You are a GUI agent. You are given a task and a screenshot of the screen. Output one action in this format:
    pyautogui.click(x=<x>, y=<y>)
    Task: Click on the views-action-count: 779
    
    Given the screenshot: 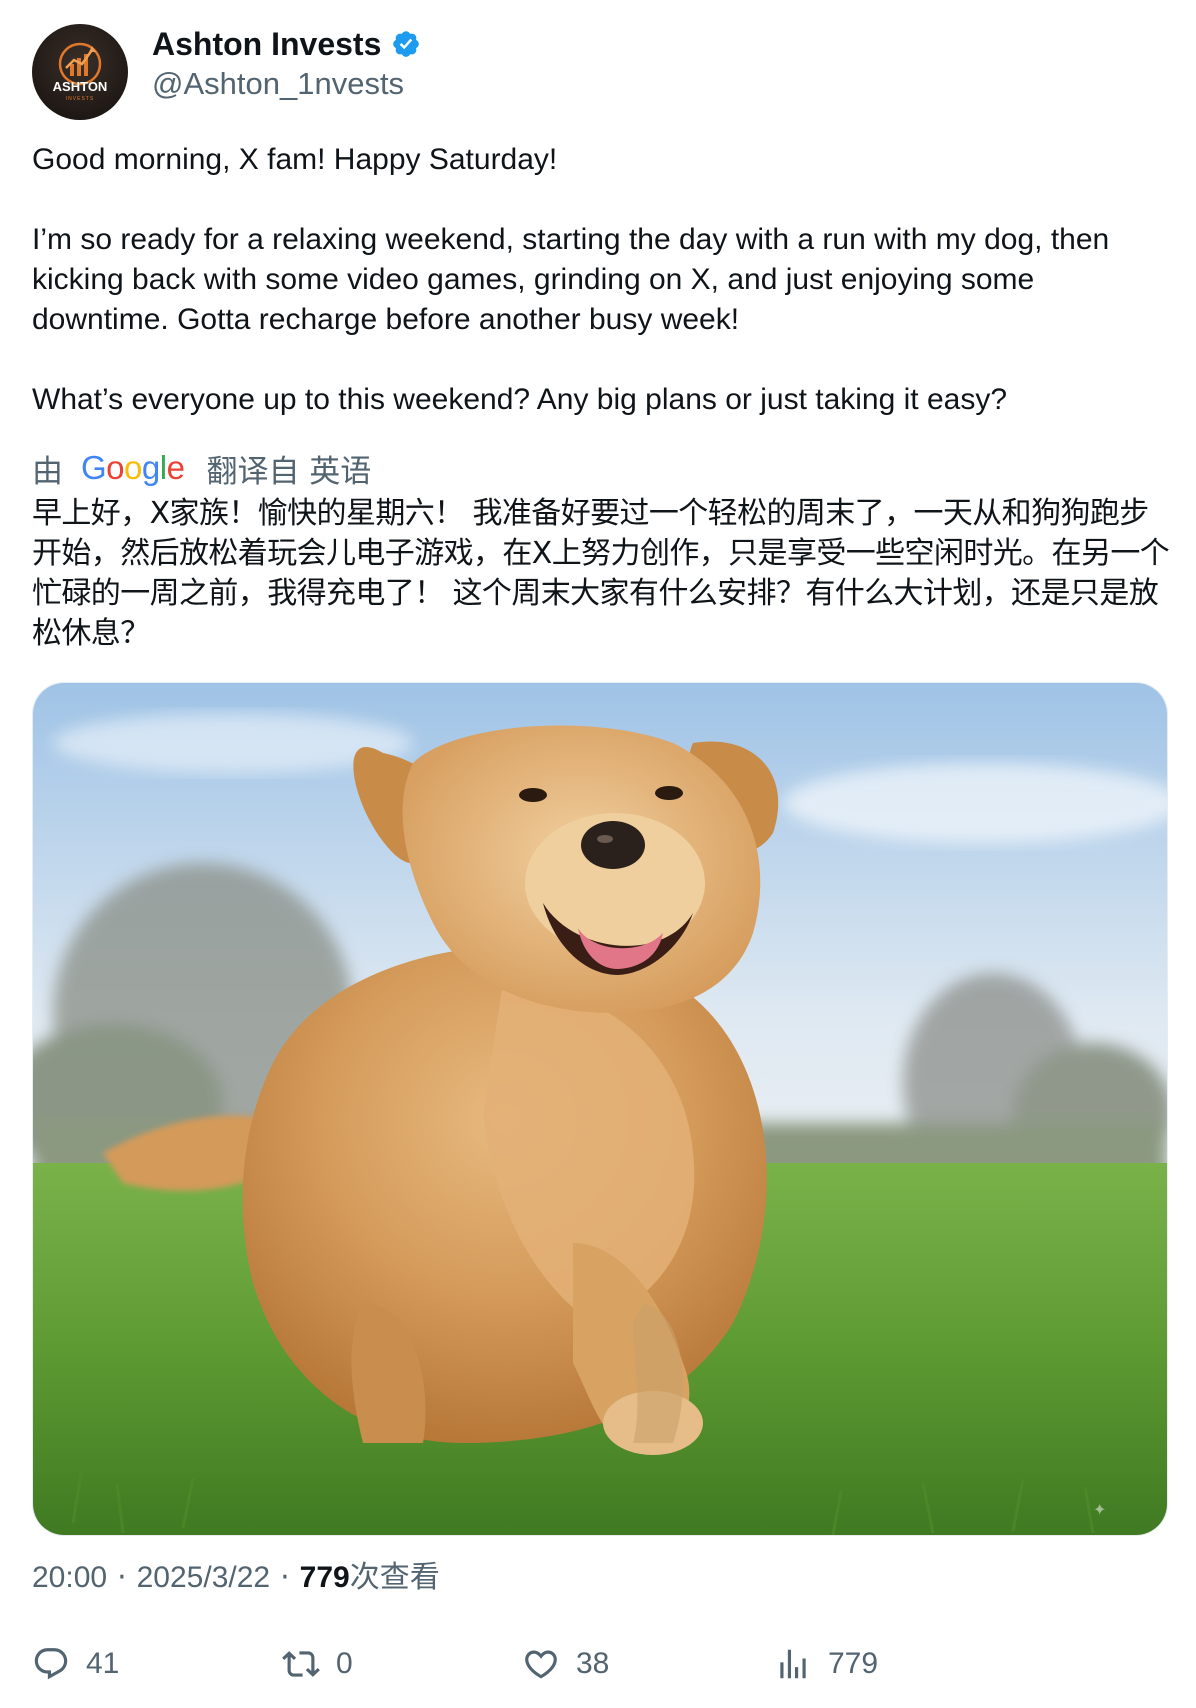 What is the action you would take?
    pyautogui.click(x=853, y=1663)
    